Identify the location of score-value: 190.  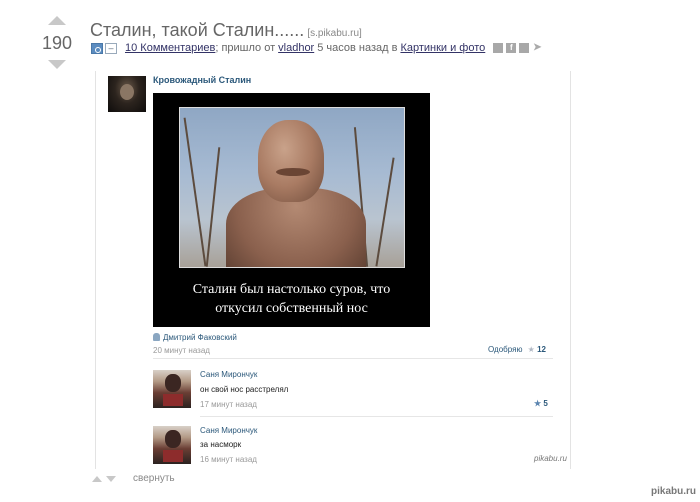
(57, 43).